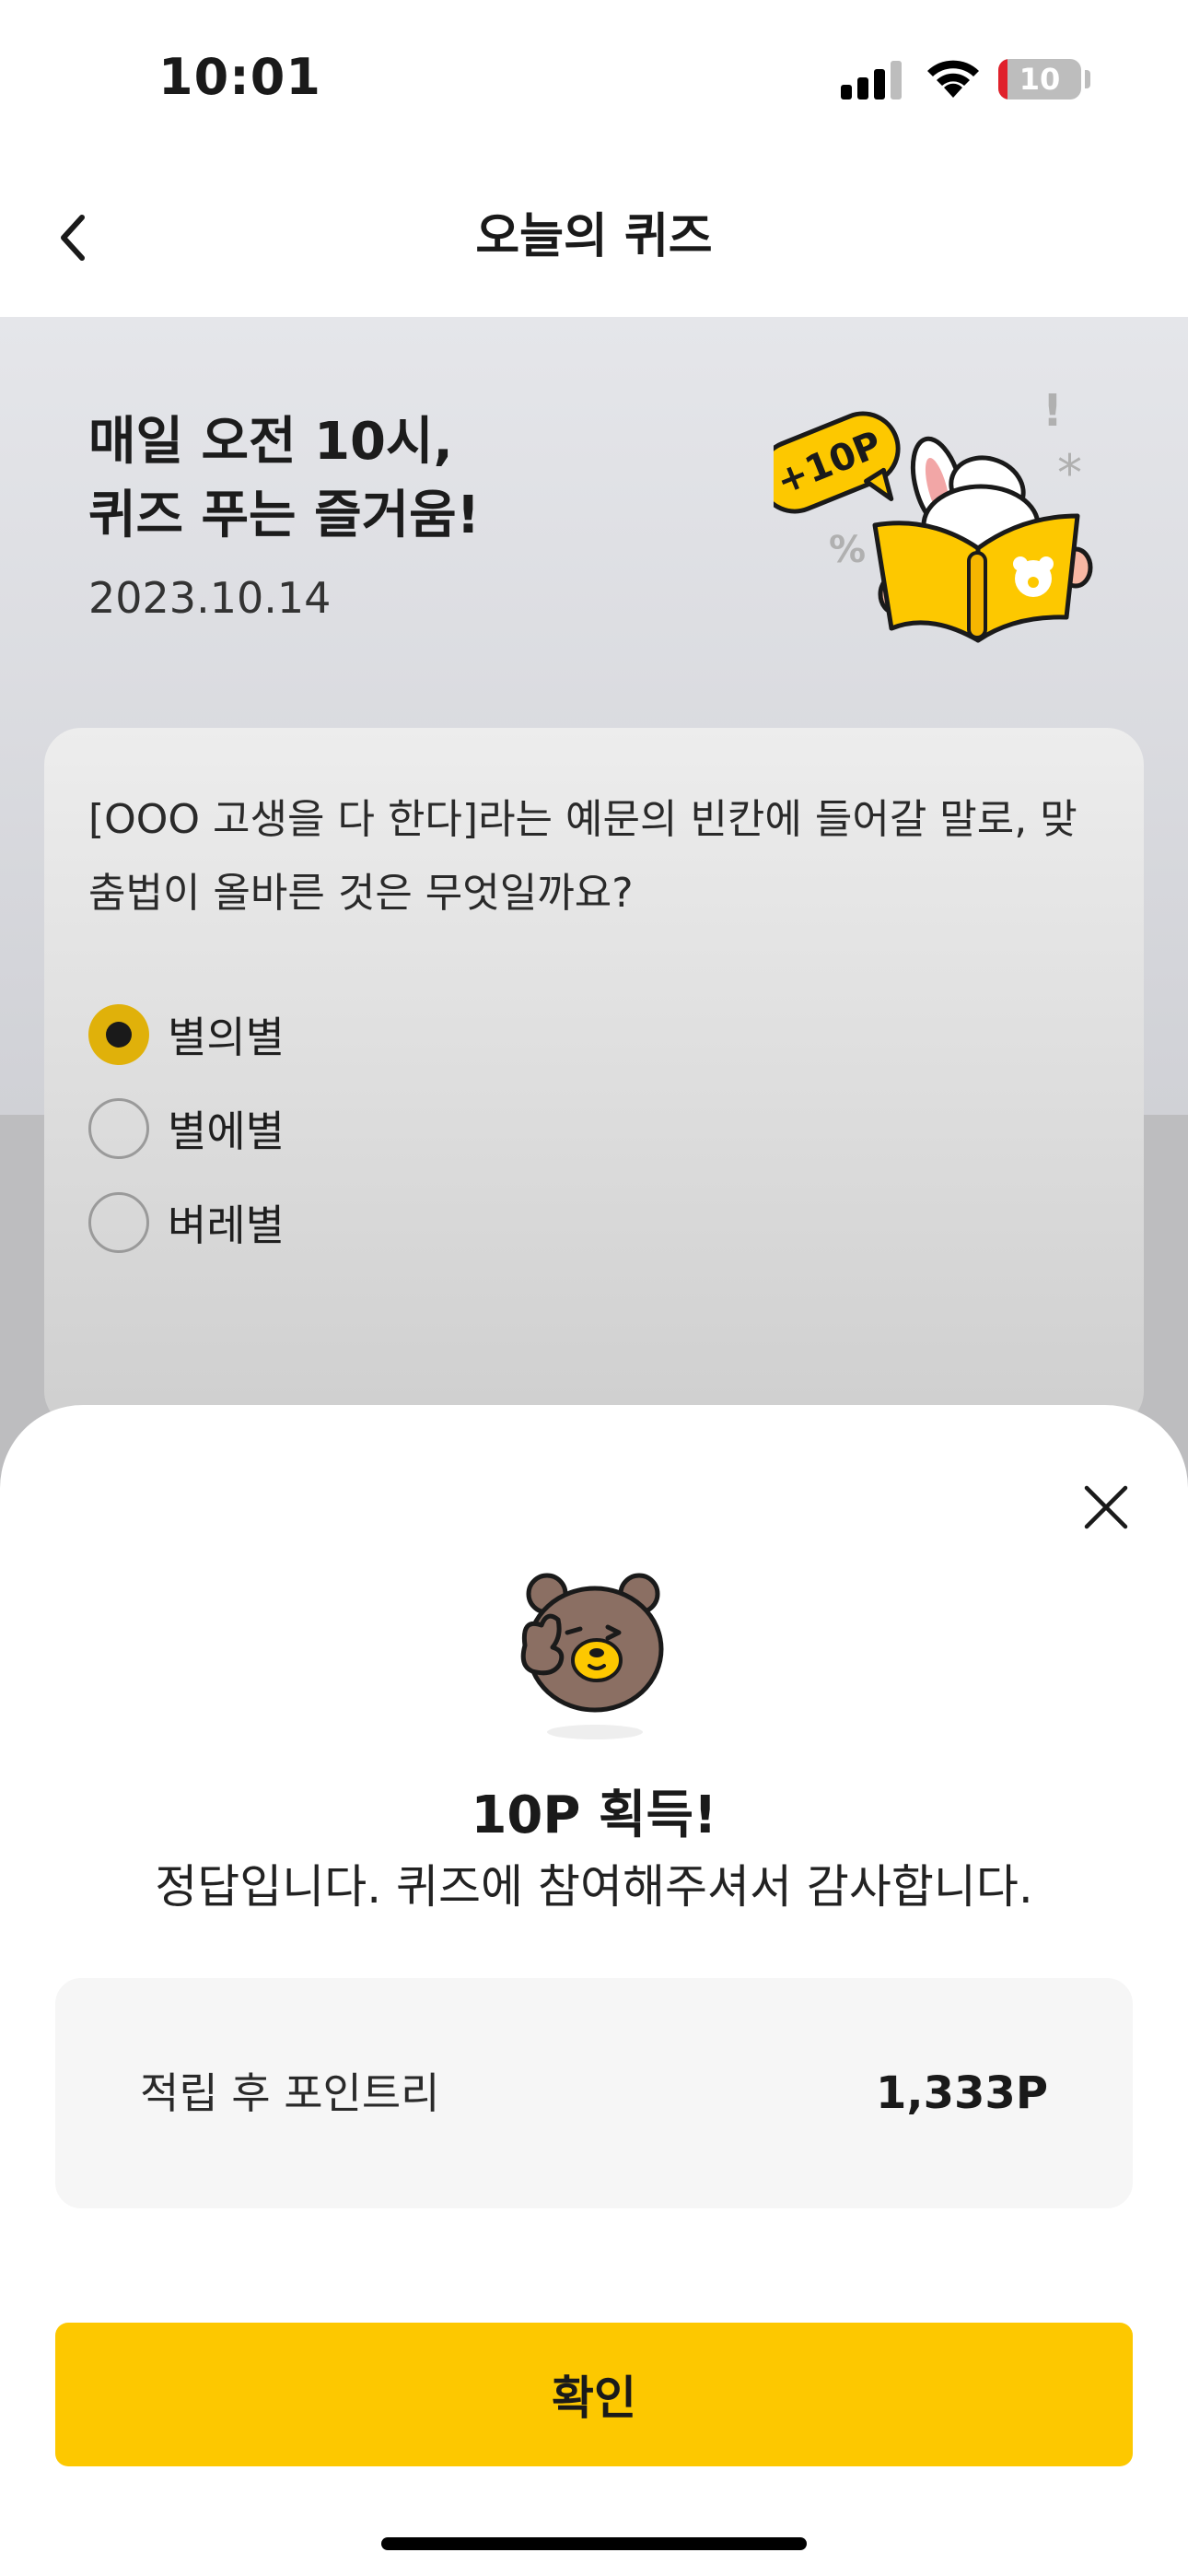 The height and width of the screenshot is (2576, 1188). I want to click on chevron-left-icon, so click(73, 238).